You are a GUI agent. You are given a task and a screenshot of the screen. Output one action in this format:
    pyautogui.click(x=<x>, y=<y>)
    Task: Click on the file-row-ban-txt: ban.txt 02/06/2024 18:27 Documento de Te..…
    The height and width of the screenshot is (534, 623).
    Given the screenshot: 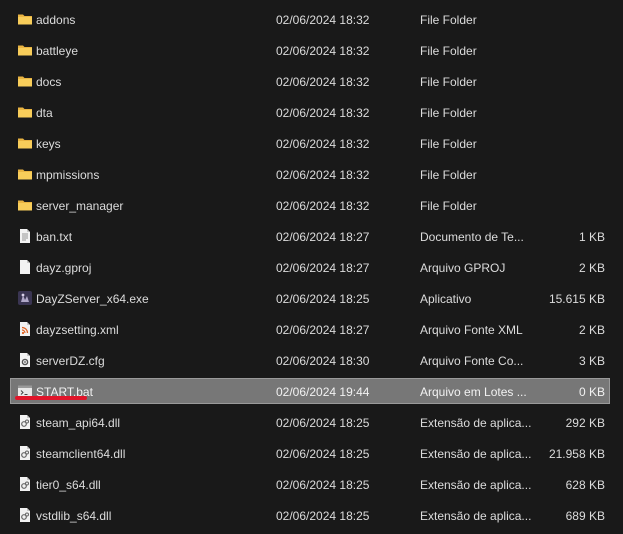 What is the action you would take?
    pyautogui.click(x=310, y=236)
    